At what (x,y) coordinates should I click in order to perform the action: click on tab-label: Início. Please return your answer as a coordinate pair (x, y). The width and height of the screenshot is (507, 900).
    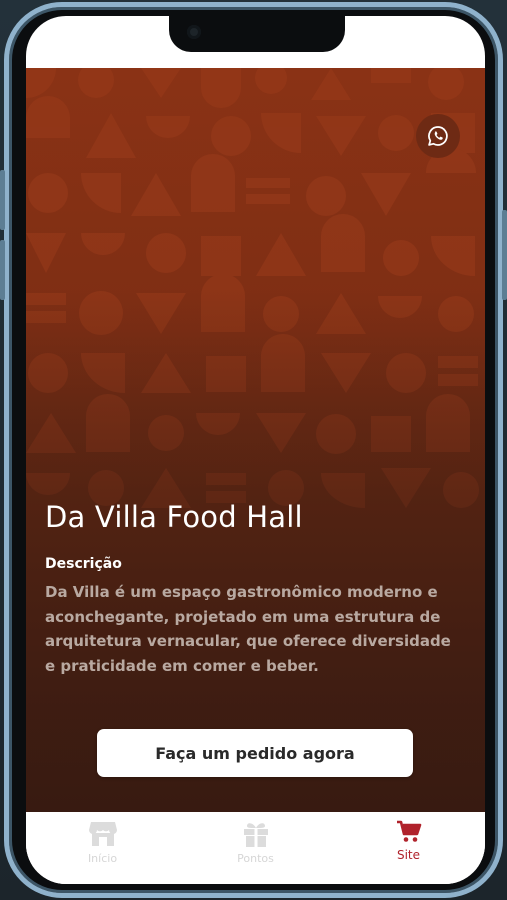
    Looking at the image, I should click on (102, 858).